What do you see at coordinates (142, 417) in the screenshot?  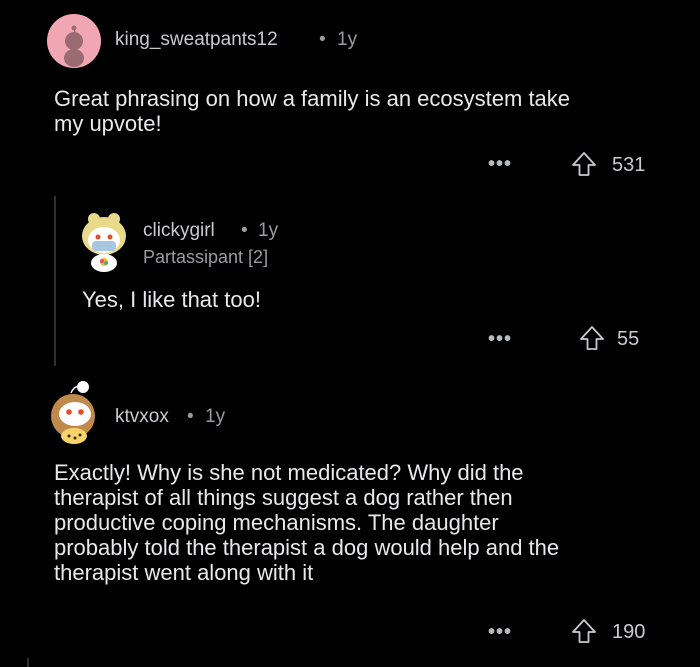 I see `username: ktvxox` at bounding box center [142, 417].